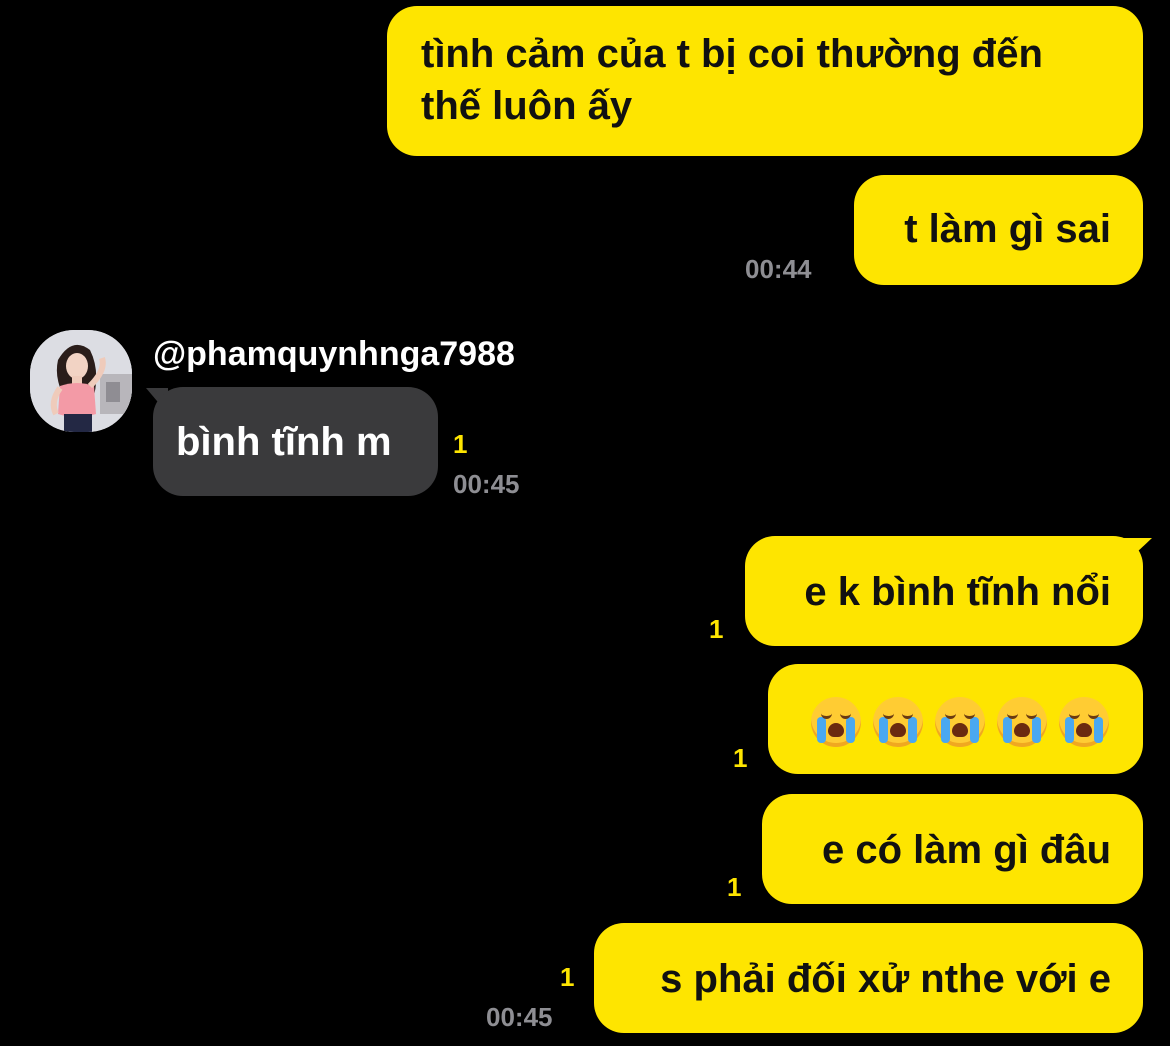 This screenshot has width=1170, height=1046. What do you see at coordinates (334, 354) in the screenshot?
I see `sender-username: @phamquynhnga7988` at bounding box center [334, 354].